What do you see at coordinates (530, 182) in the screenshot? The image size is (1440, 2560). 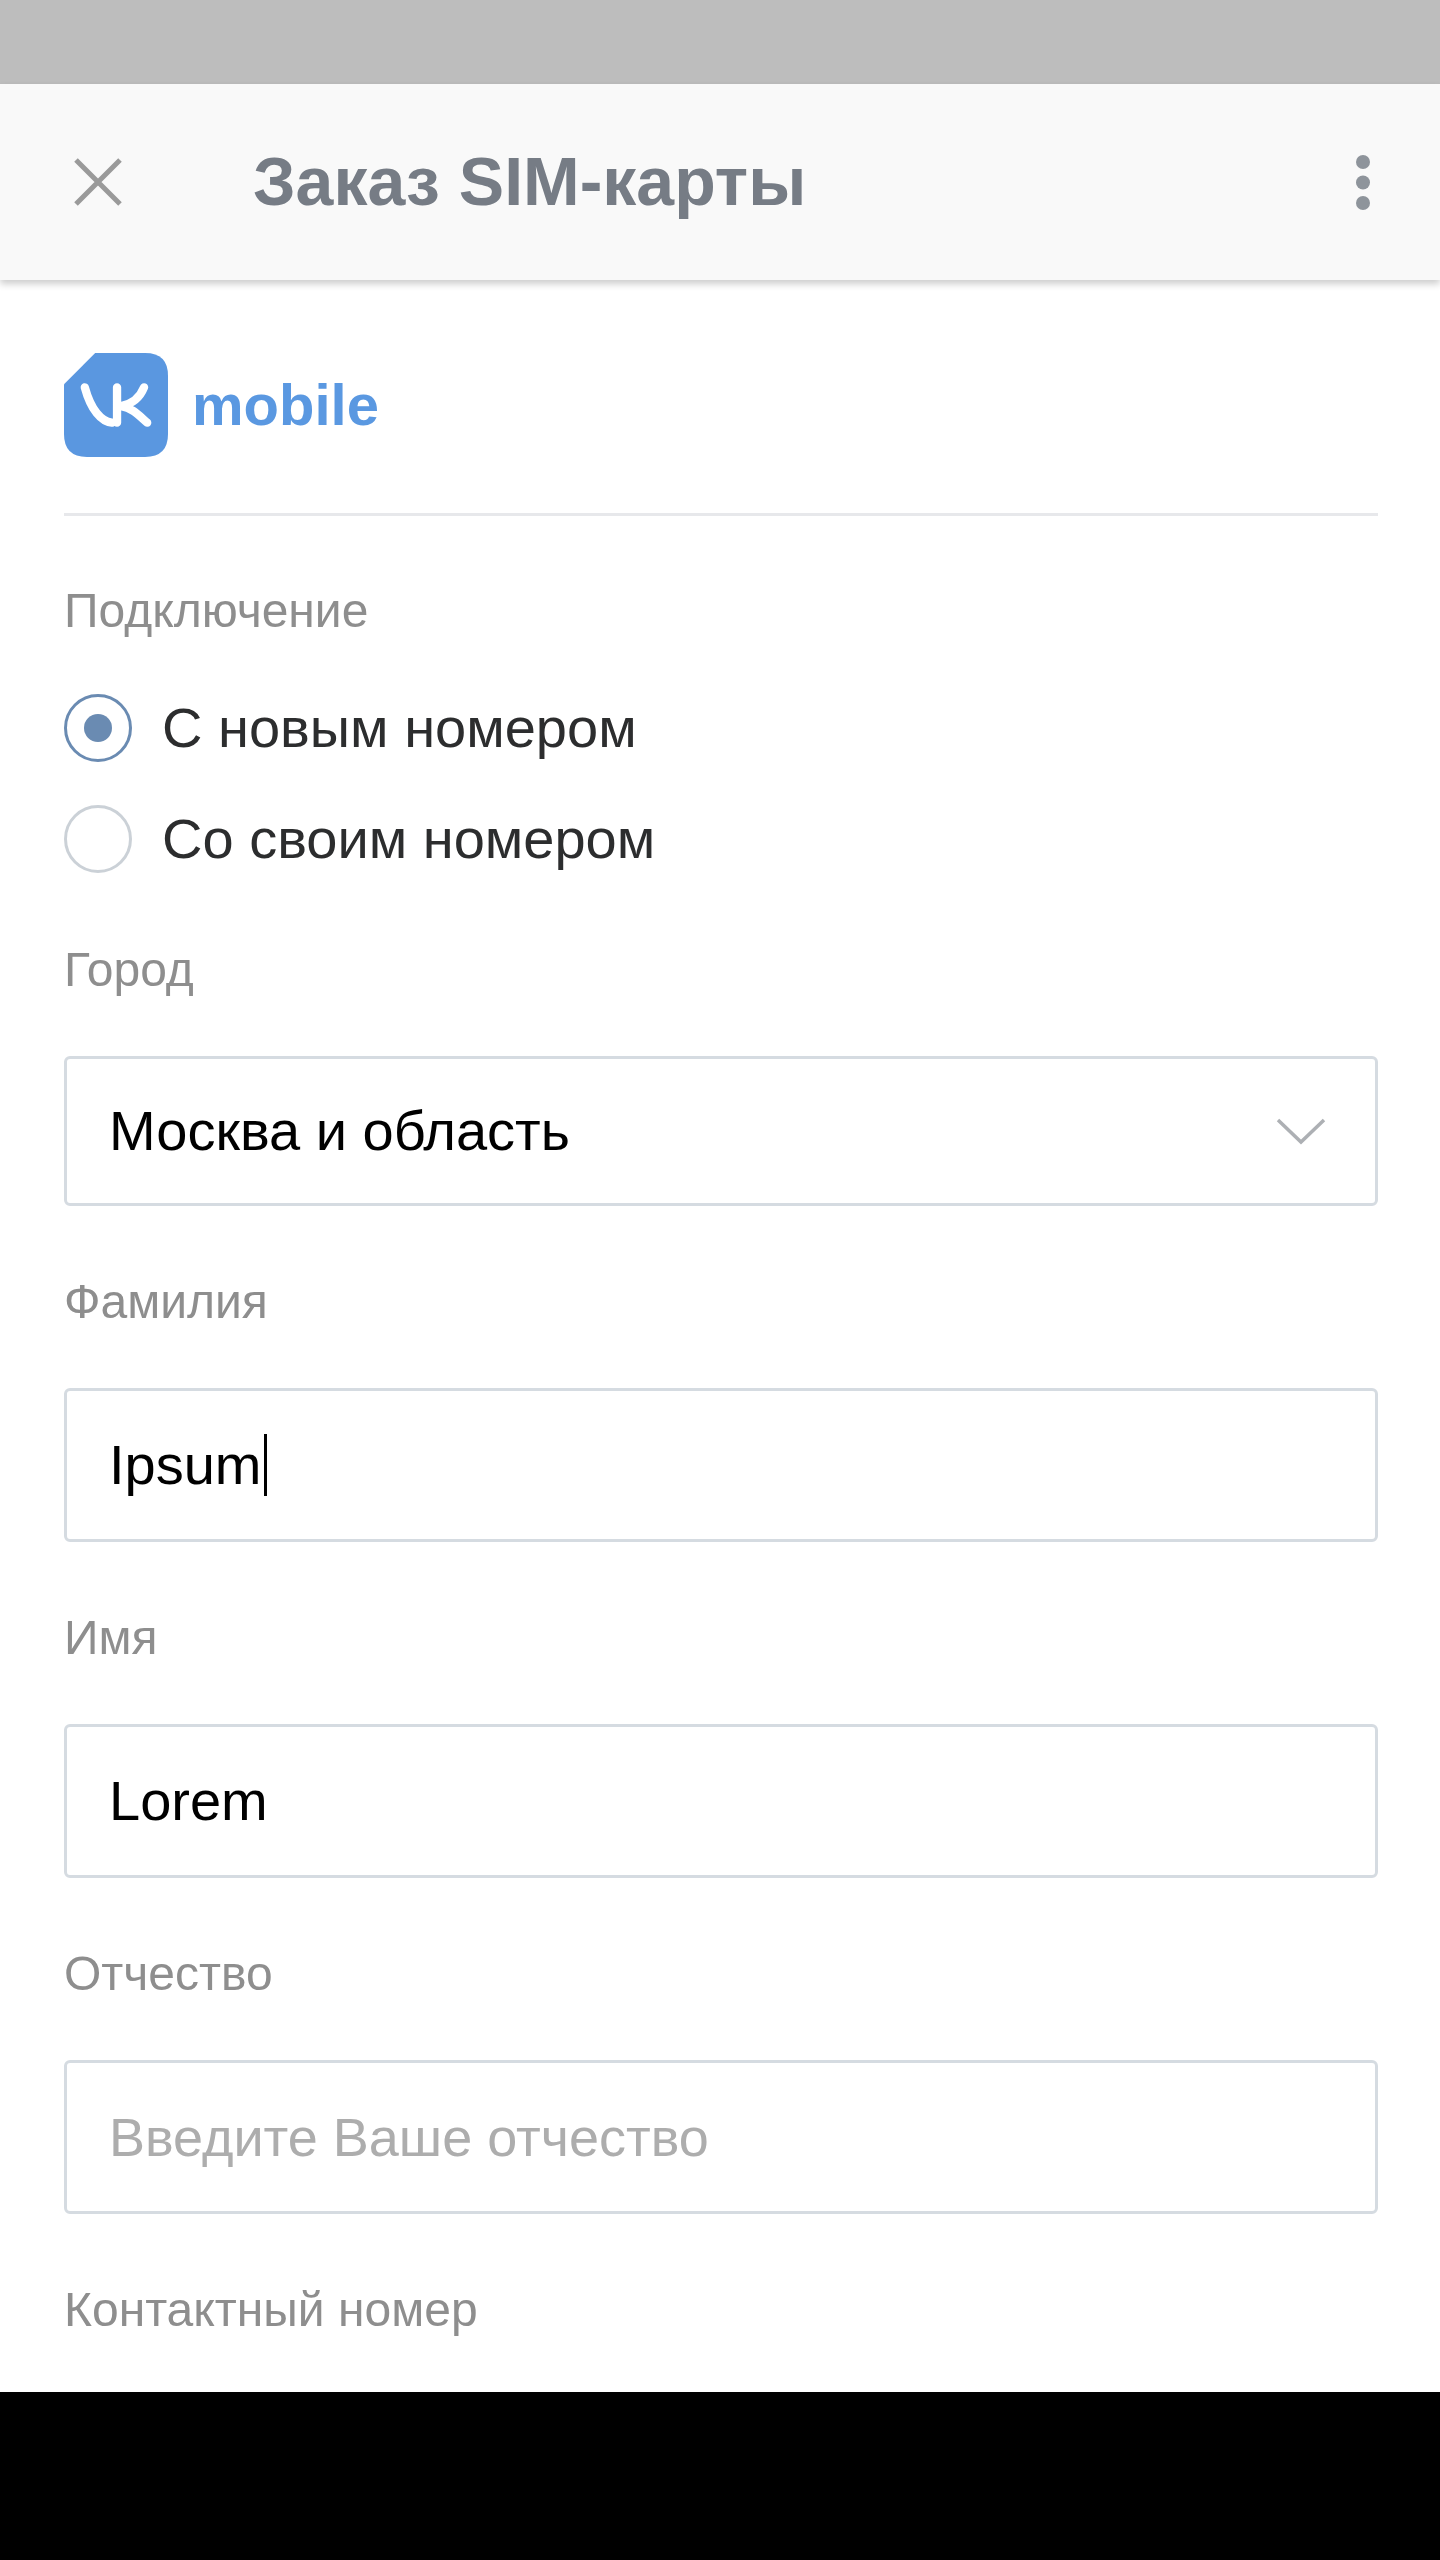 I see `screen-title: Заказ SIM-карты` at bounding box center [530, 182].